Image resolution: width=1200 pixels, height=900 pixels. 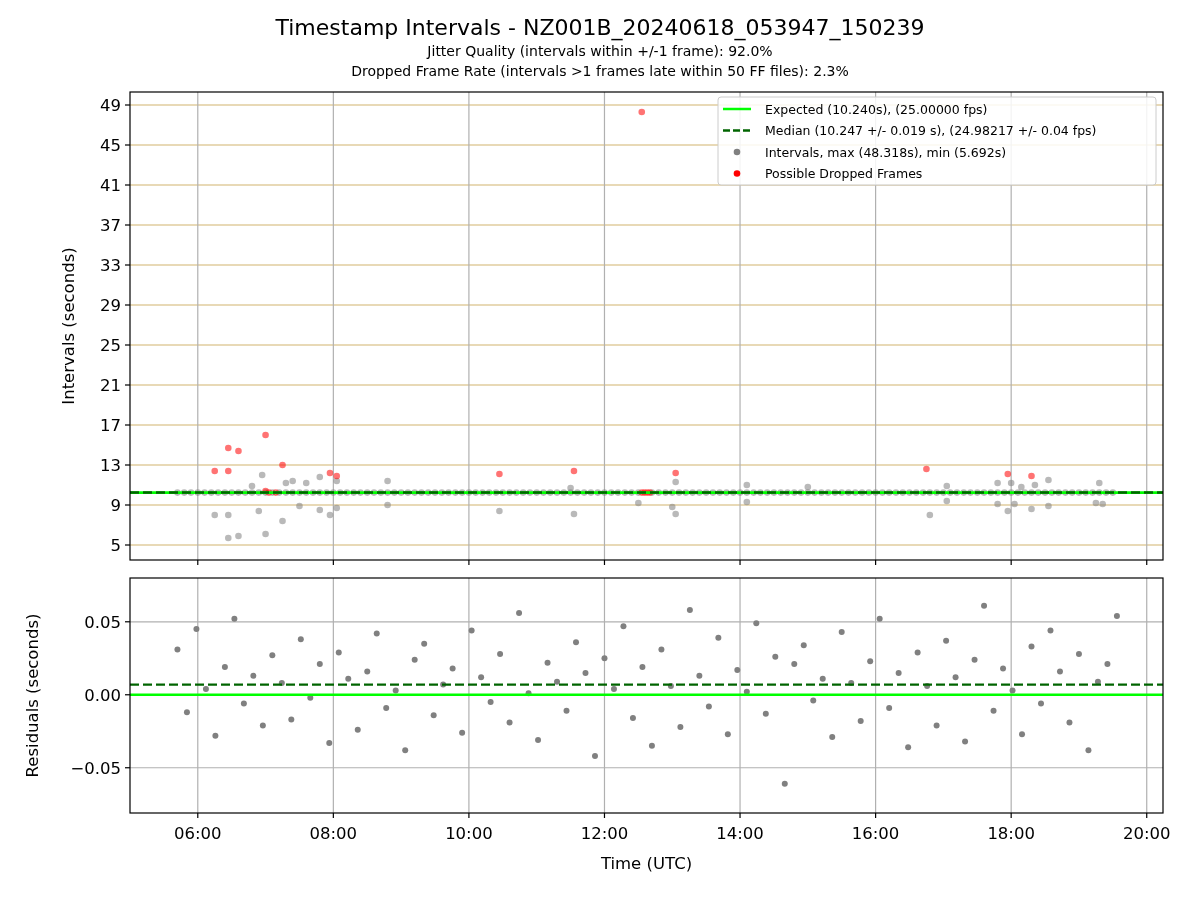 I want to click on tick-label: 29, so click(x=110, y=305).